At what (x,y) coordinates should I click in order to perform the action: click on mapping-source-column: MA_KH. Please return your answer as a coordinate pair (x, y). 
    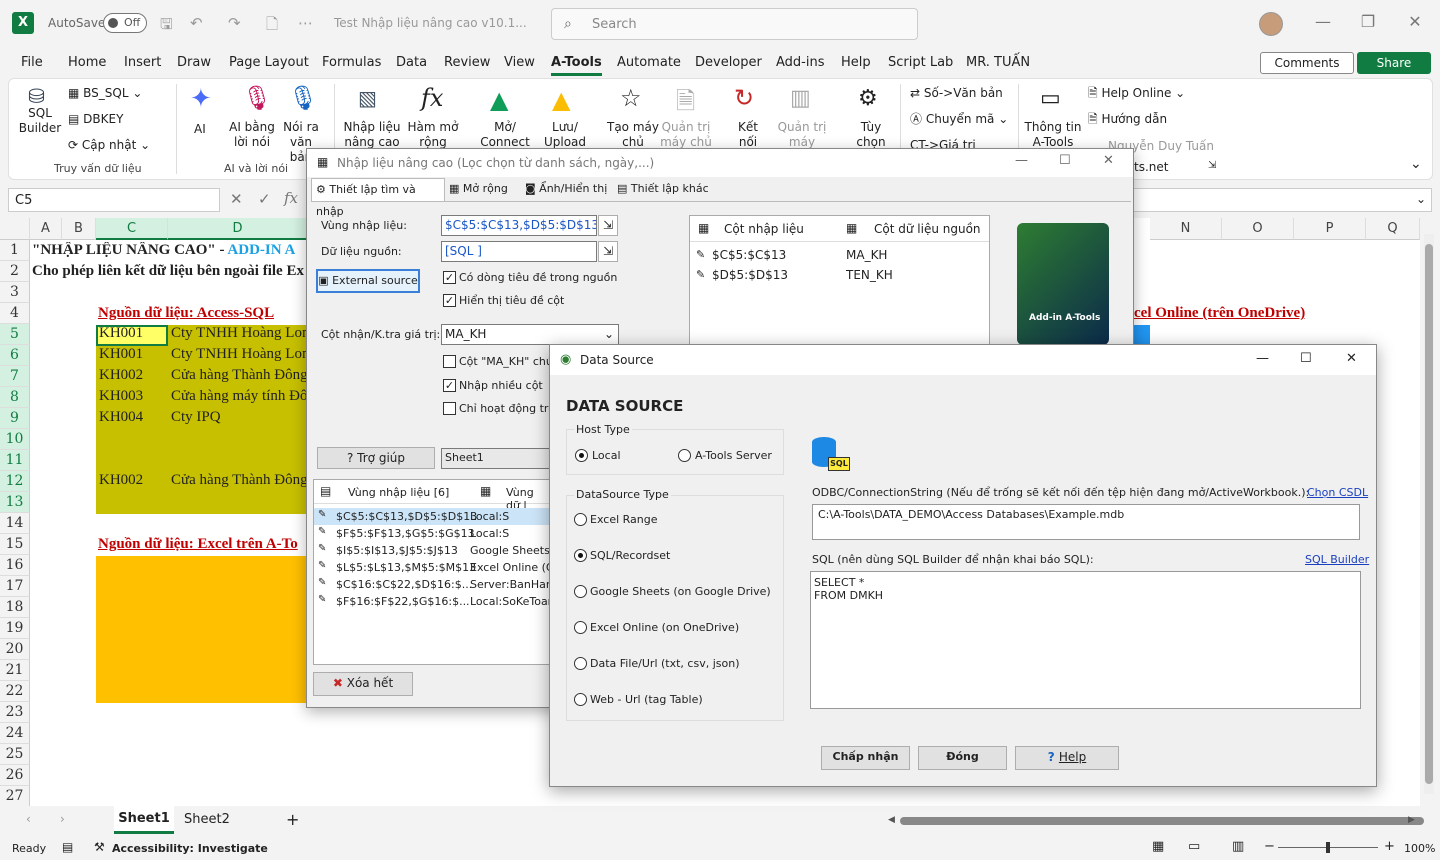
    Looking at the image, I should click on (866, 255).